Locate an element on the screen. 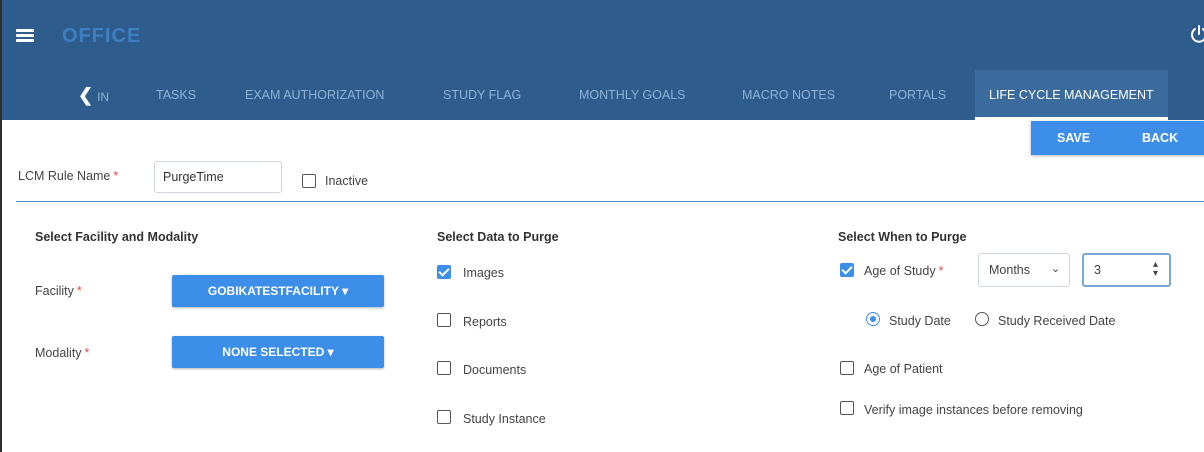  modality-label: Modality * is located at coordinates (62, 353).